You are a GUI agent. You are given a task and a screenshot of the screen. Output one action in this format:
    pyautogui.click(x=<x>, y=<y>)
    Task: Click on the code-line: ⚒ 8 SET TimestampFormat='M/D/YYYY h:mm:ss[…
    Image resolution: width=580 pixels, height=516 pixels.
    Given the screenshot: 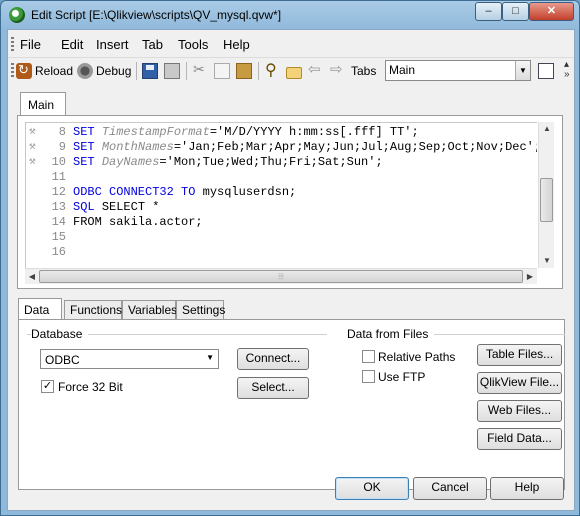 What is the action you would take?
    pyautogui.click(x=281, y=132)
    